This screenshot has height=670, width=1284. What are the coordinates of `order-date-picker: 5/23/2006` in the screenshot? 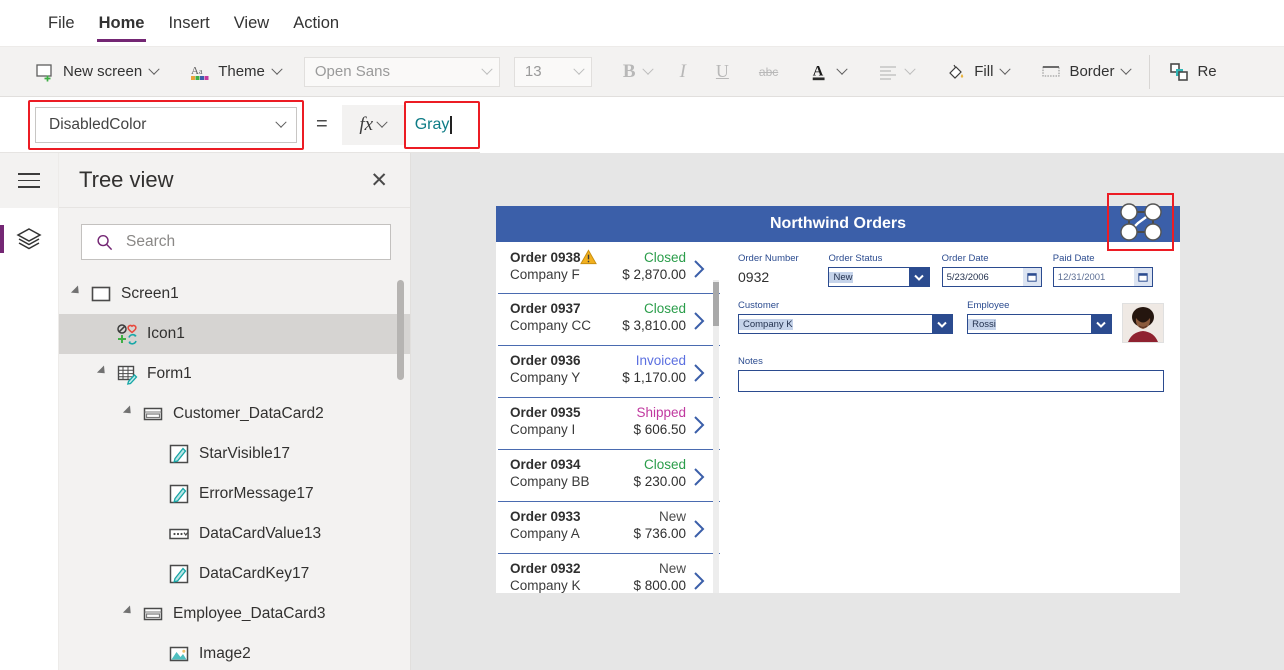 It's located at (991, 277).